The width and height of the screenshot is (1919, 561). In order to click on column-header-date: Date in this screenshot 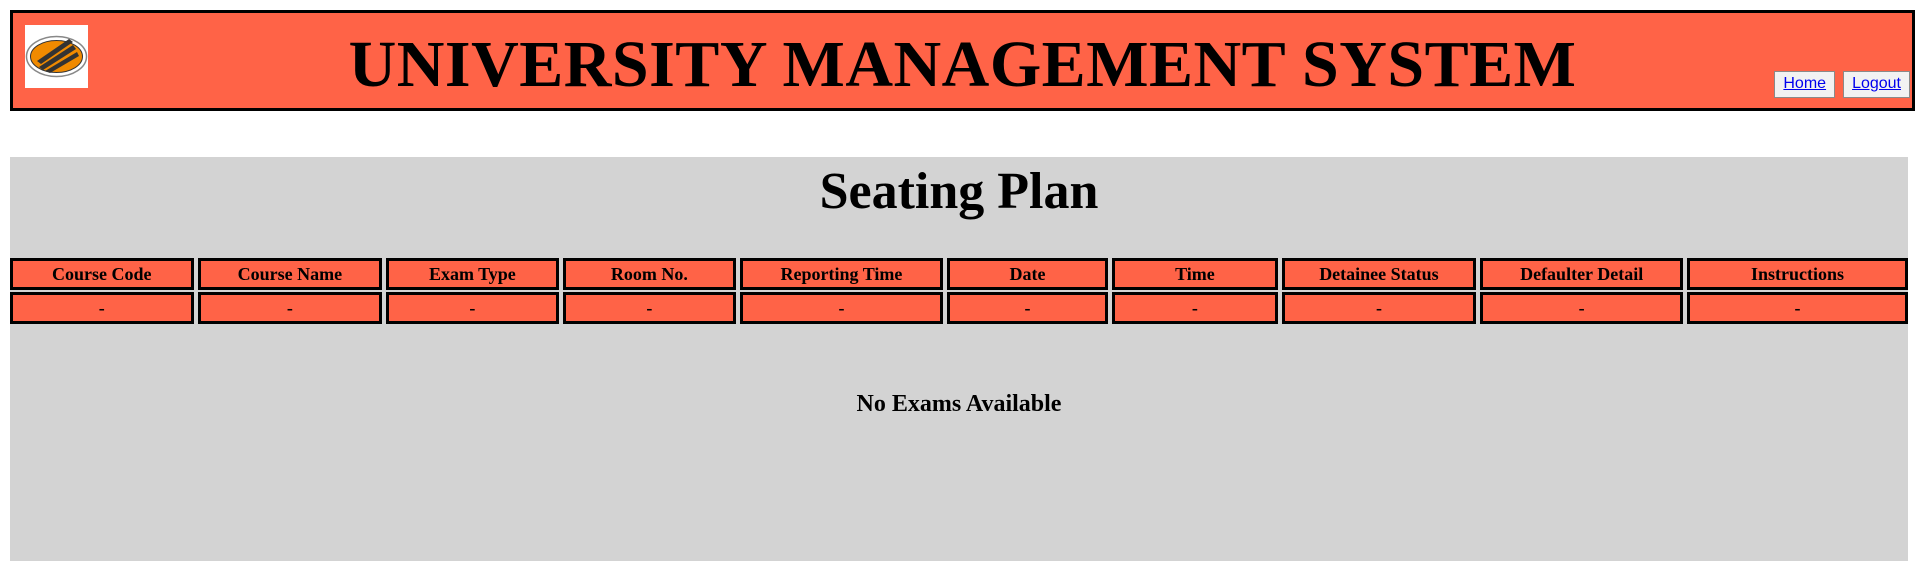, I will do `click(1027, 274)`.